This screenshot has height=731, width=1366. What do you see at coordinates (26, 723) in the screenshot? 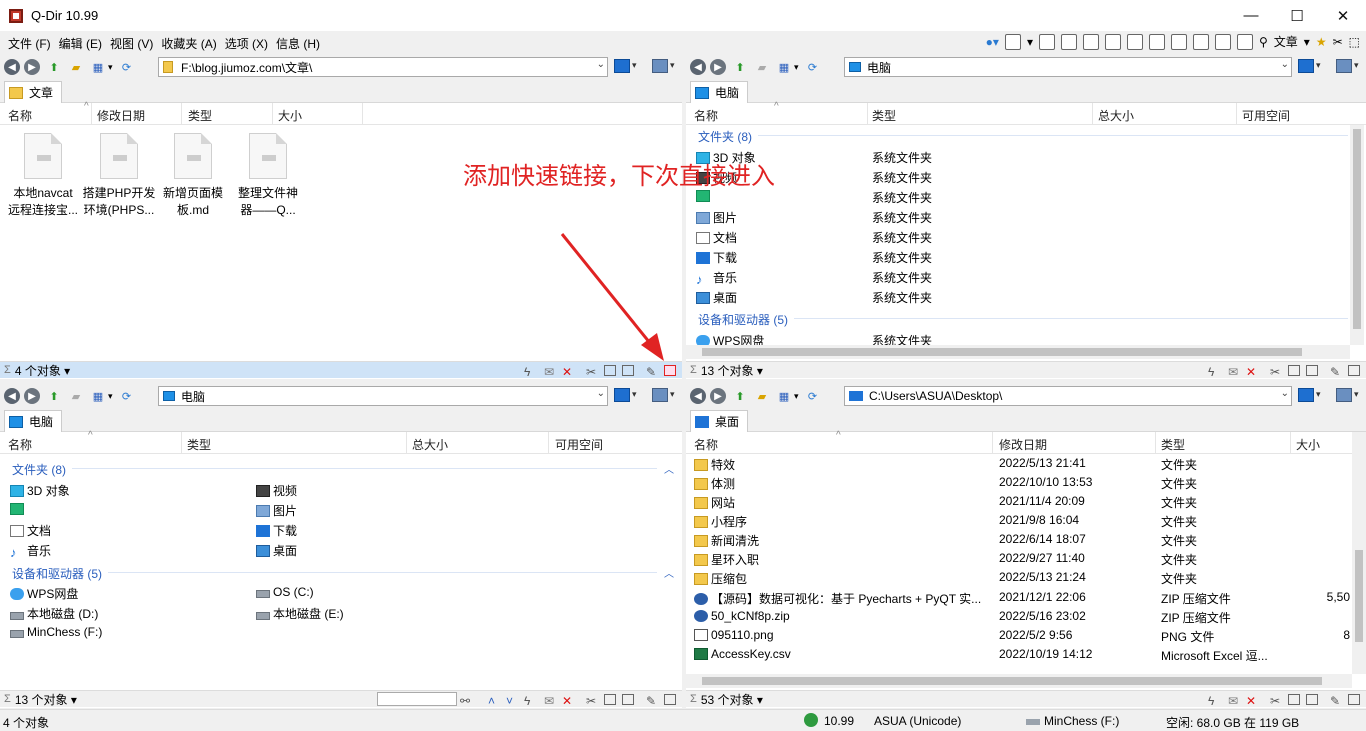
I see `status-count: 4 个对象` at bounding box center [26, 723].